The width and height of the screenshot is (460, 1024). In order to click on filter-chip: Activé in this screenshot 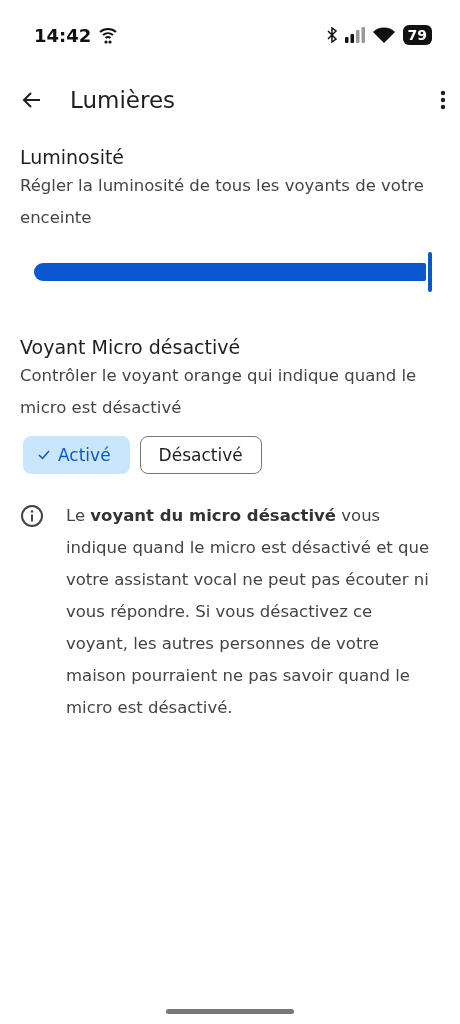, I will do `click(76, 455)`.